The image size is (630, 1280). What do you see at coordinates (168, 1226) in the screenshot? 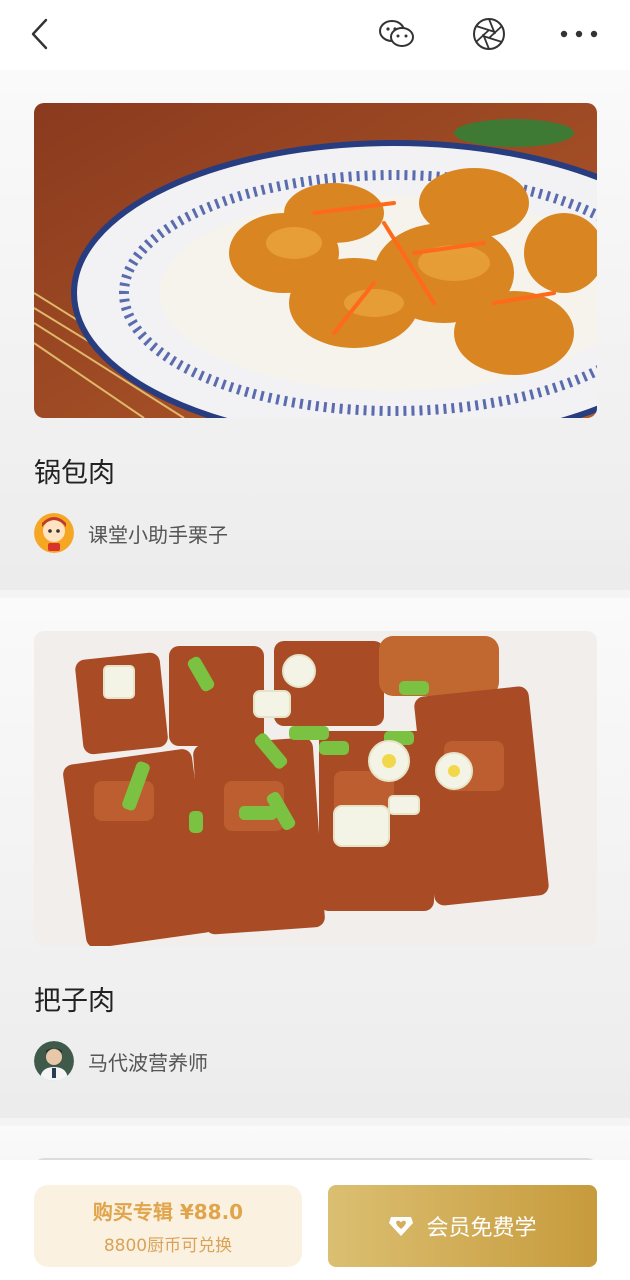
I see `buy-album-button: 购买专辑 ¥88.0 8800厨币可兑换` at bounding box center [168, 1226].